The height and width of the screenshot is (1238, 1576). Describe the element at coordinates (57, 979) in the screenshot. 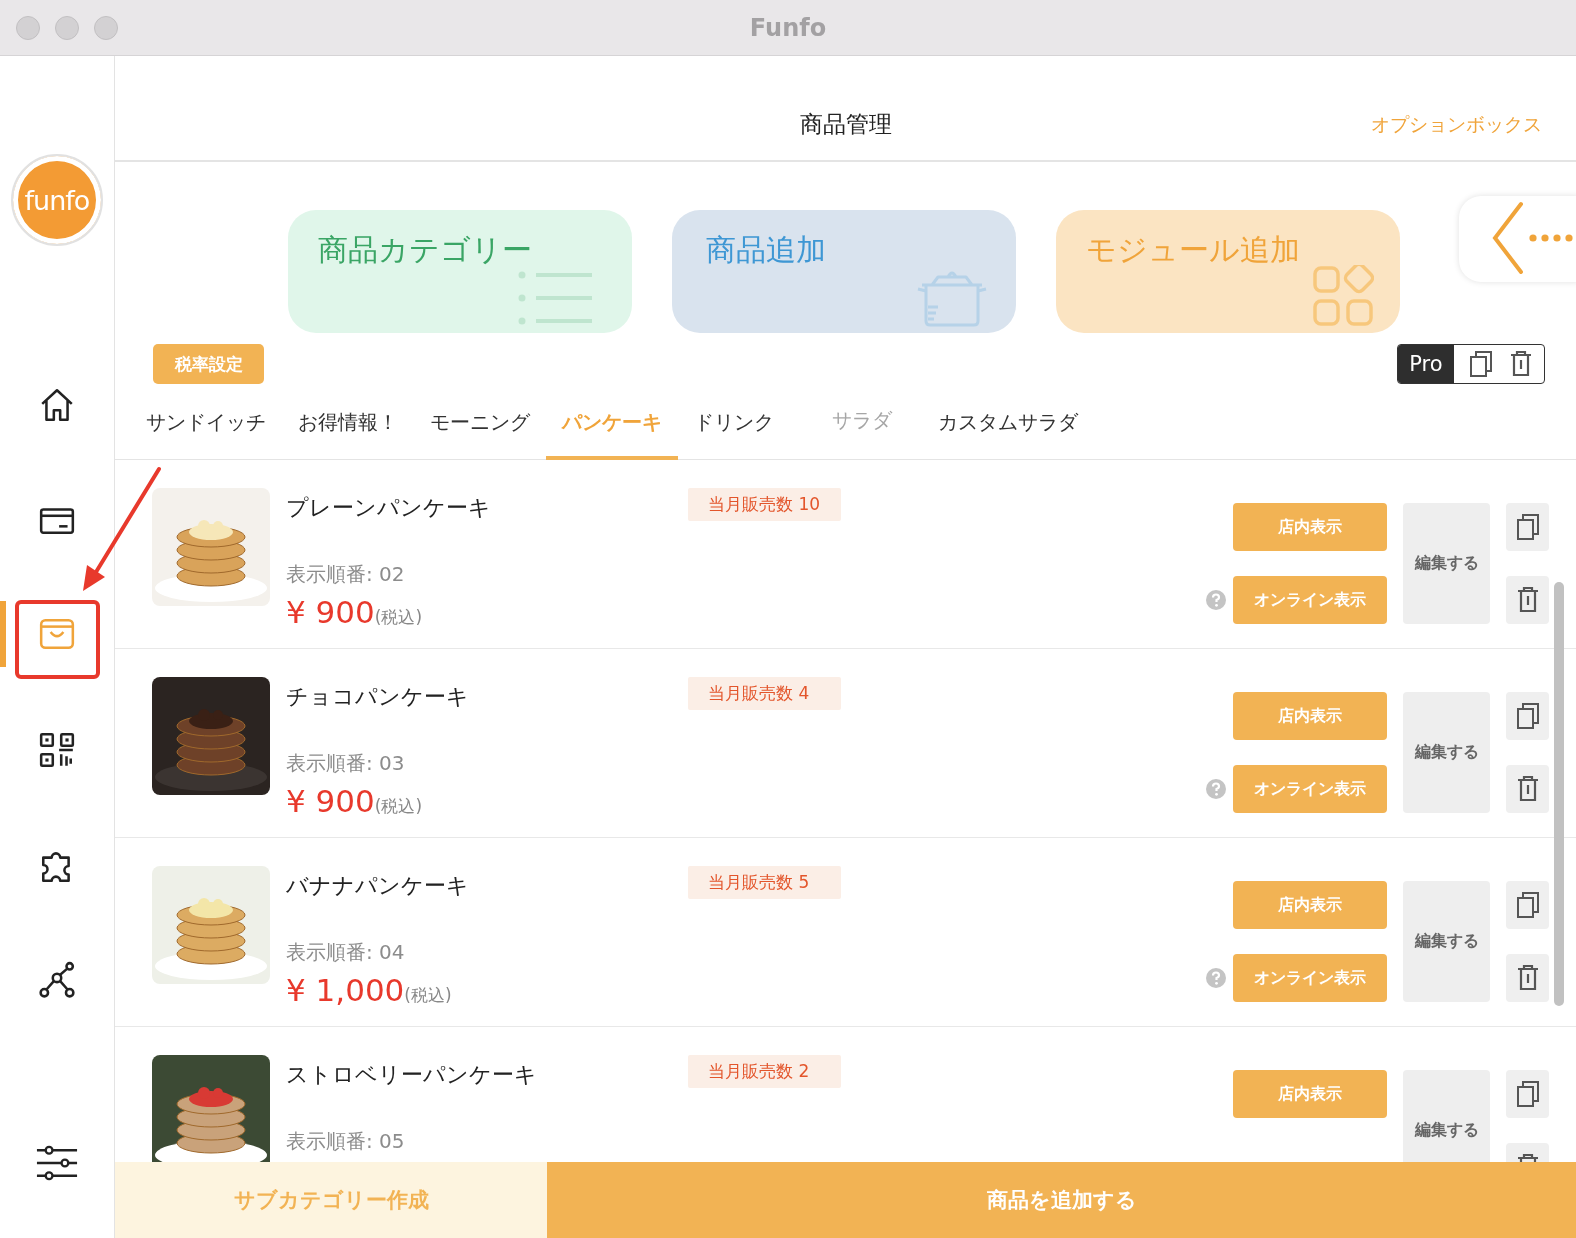

I see `network-icon` at that location.